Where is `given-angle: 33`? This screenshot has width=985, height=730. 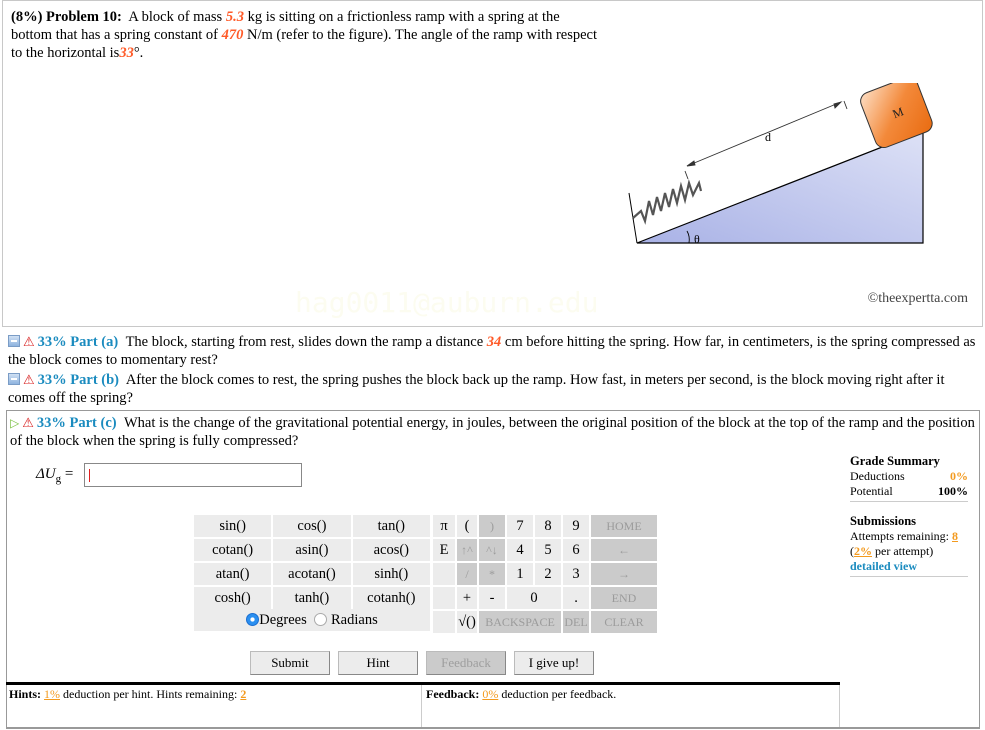
given-angle: 33 is located at coordinates (126, 53).